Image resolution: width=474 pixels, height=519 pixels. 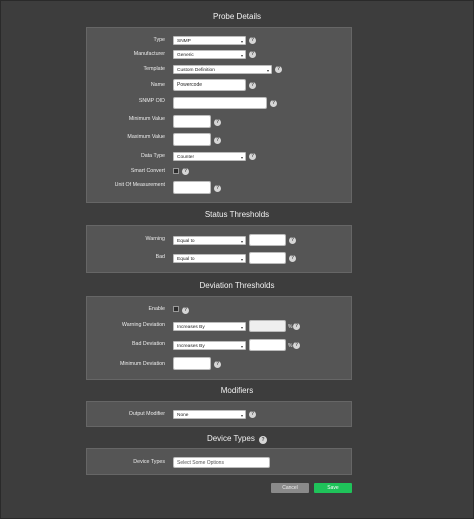 I want to click on data-type-row: Data Type Counter ▾ ?, so click(x=220, y=159).